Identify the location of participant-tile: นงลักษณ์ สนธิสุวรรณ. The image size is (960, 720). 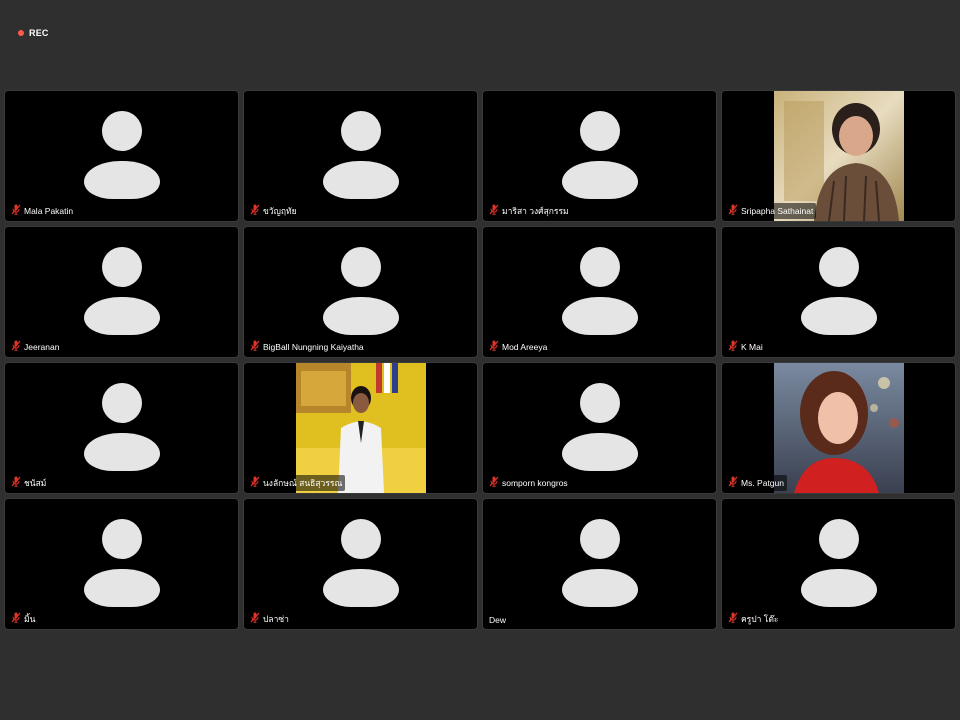
(360, 428).